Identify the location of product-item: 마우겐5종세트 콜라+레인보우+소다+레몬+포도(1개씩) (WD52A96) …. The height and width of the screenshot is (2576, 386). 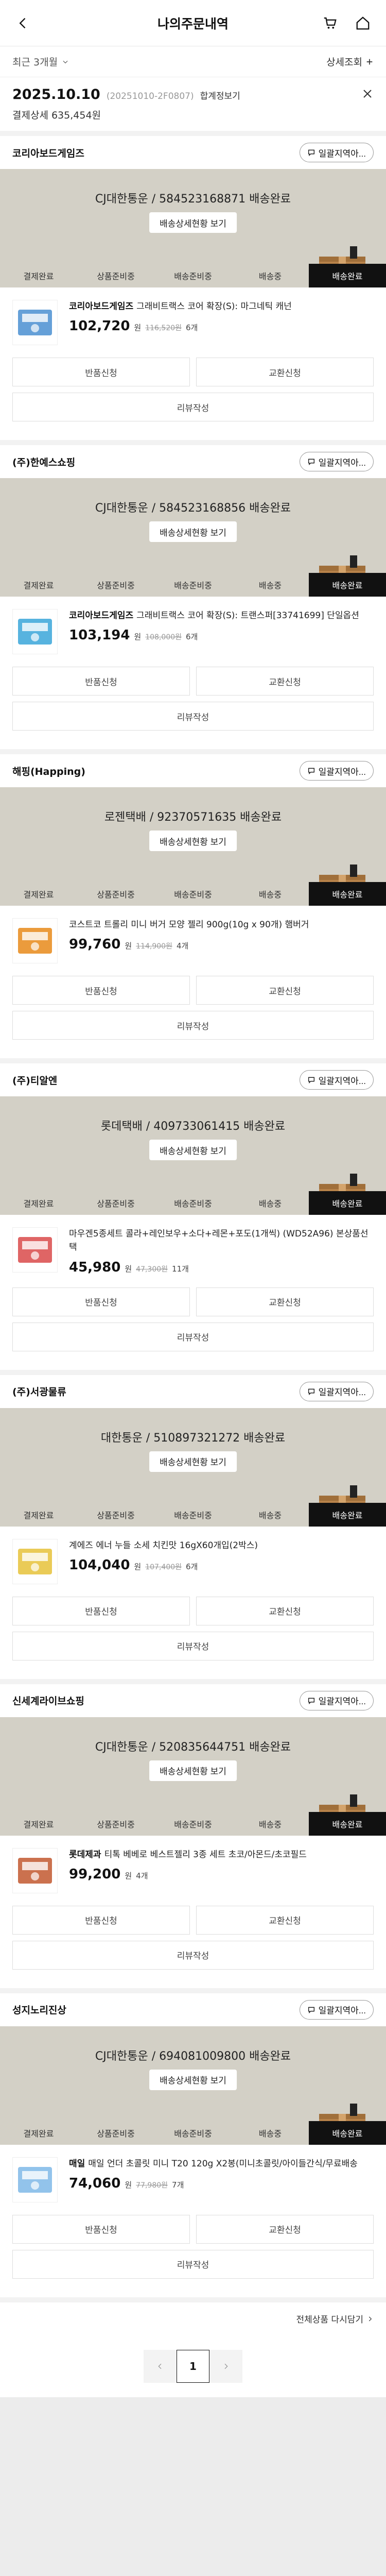
(193, 1249).